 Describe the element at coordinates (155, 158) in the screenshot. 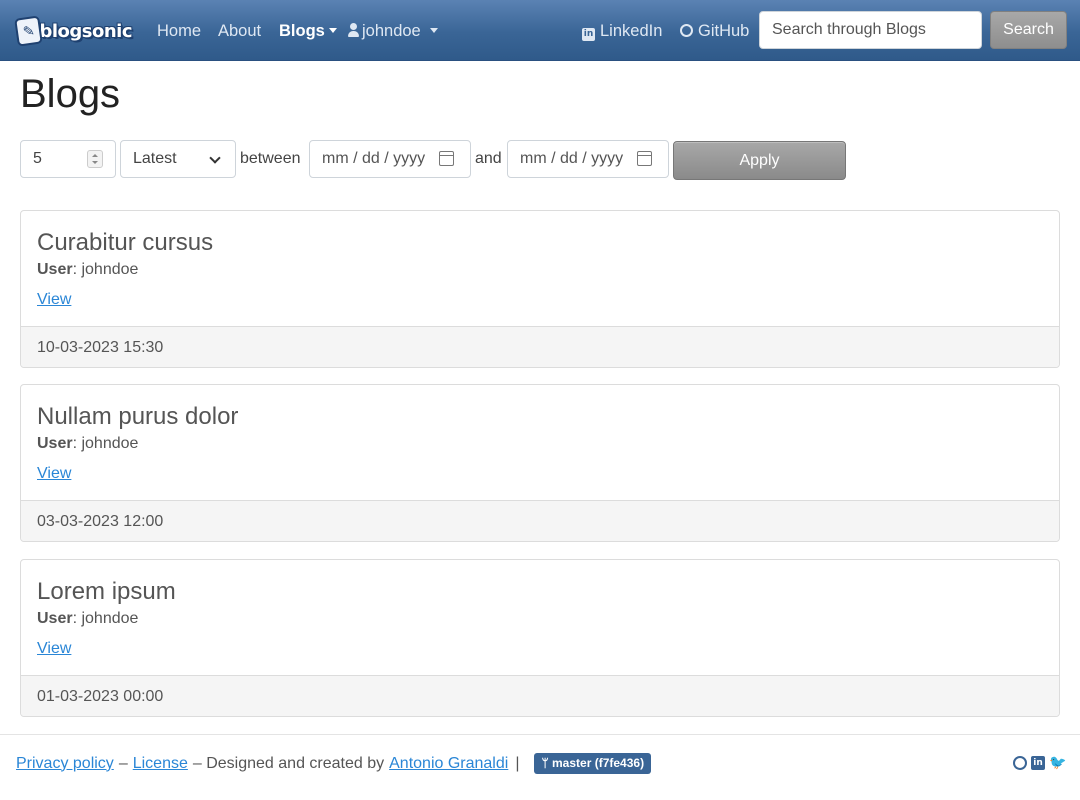

I see `order-value: Latest` at that location.